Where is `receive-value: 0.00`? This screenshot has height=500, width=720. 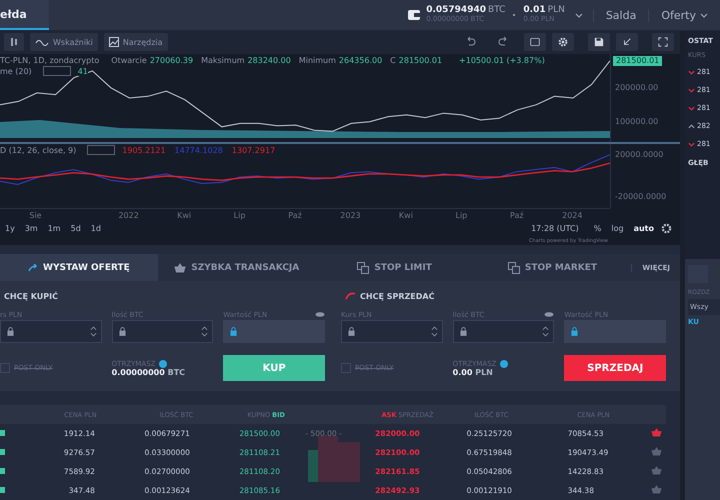
receive-value: 0.00 is located at coordinates (462, 372).